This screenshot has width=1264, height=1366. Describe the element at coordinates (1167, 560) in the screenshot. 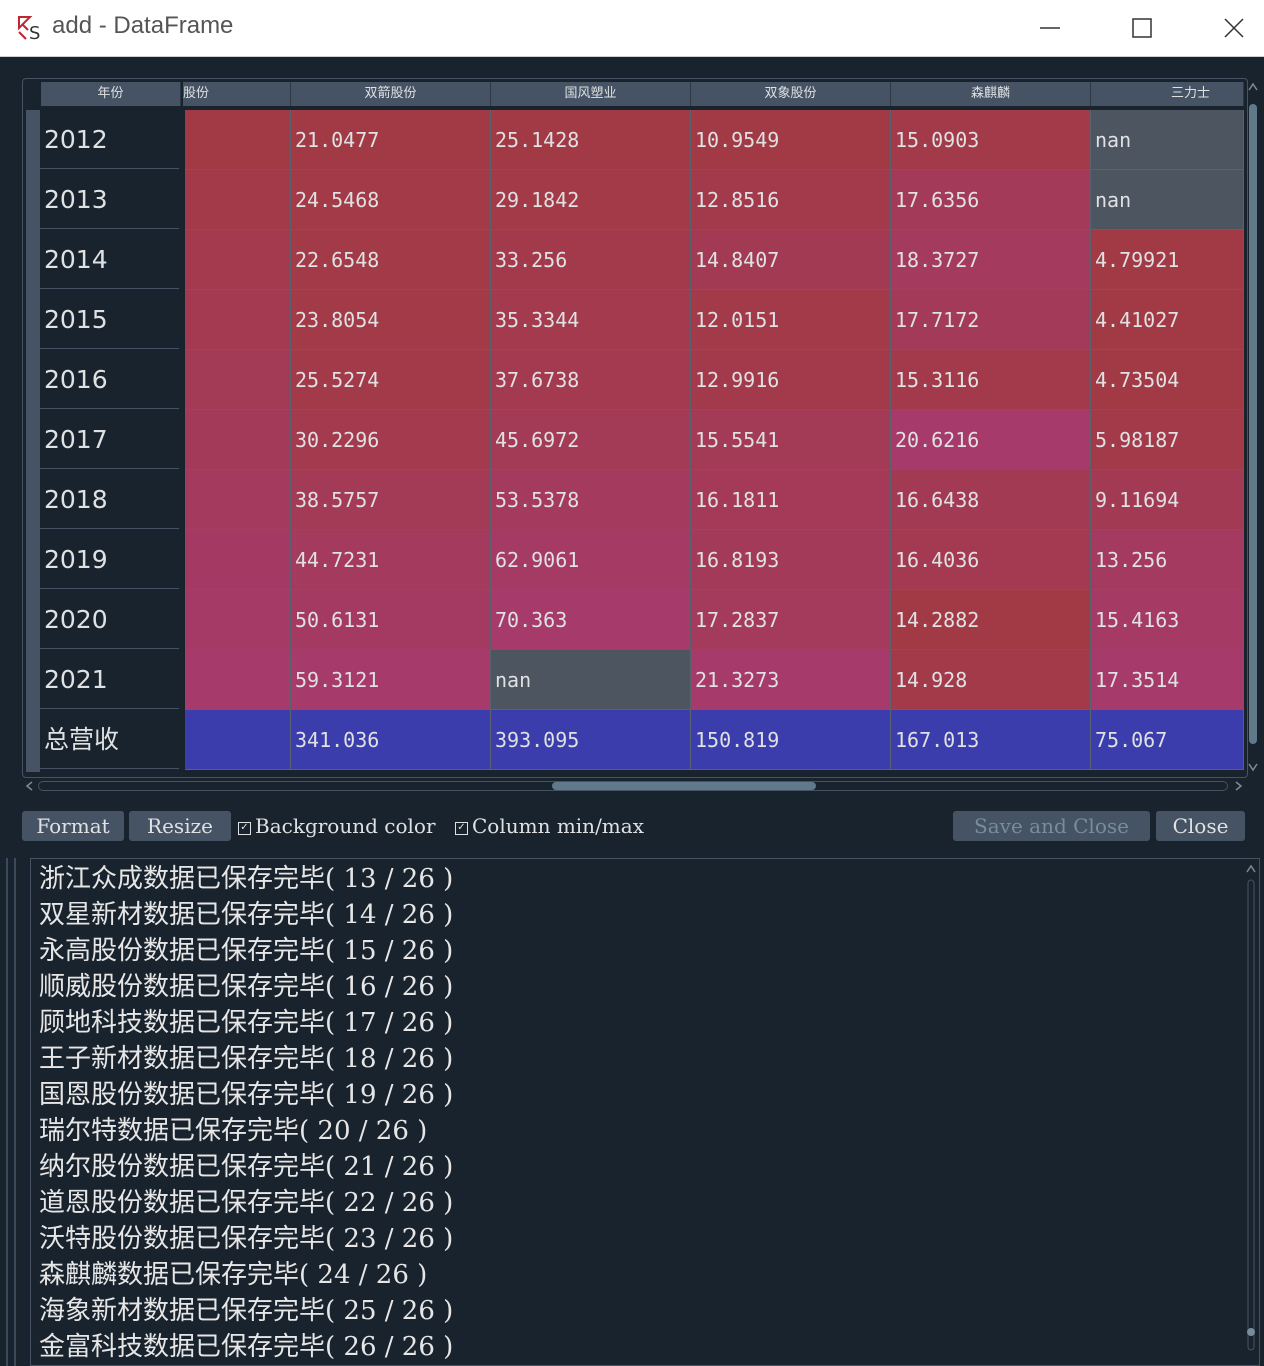

I see `table-cell: 13.256` at that location.